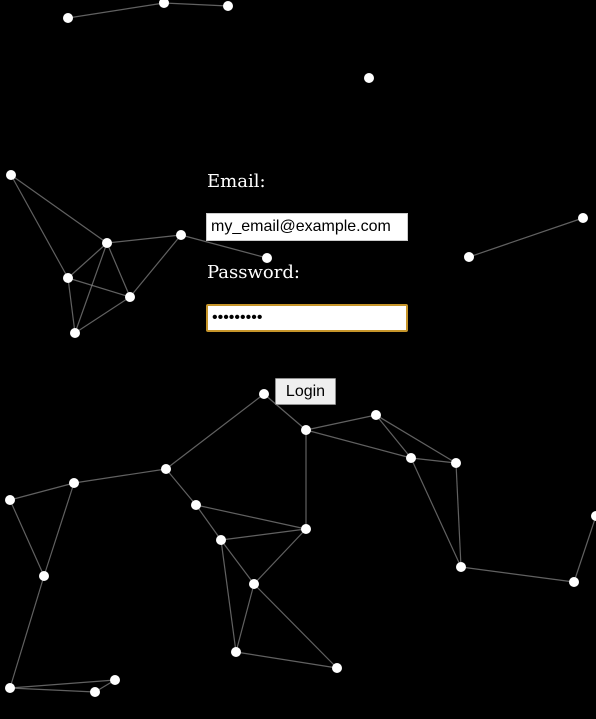 The image size is (596, 719). What do you see at coordinates (307, 227) in the screenshot?
I see `email-field` at bounding box center [307, 227].